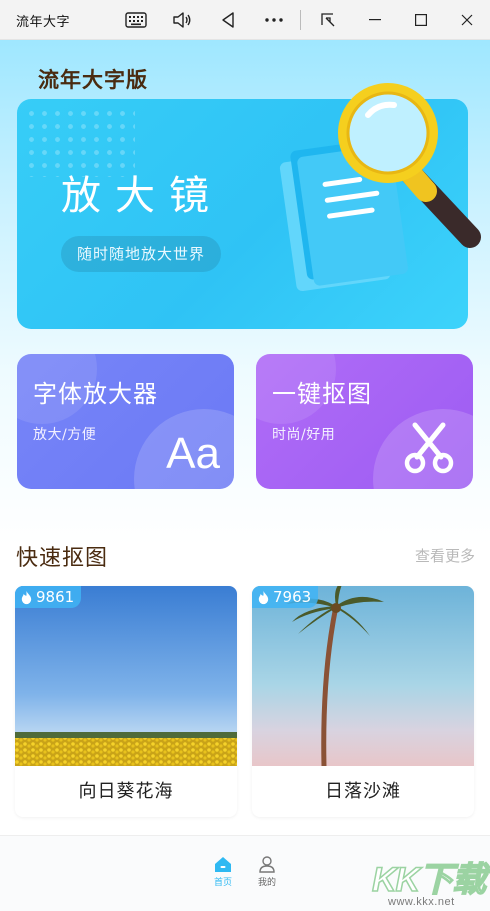 This screenshot has width=490, height=911. I want to click on watermark-brand: KK下载, so click(429, 880).